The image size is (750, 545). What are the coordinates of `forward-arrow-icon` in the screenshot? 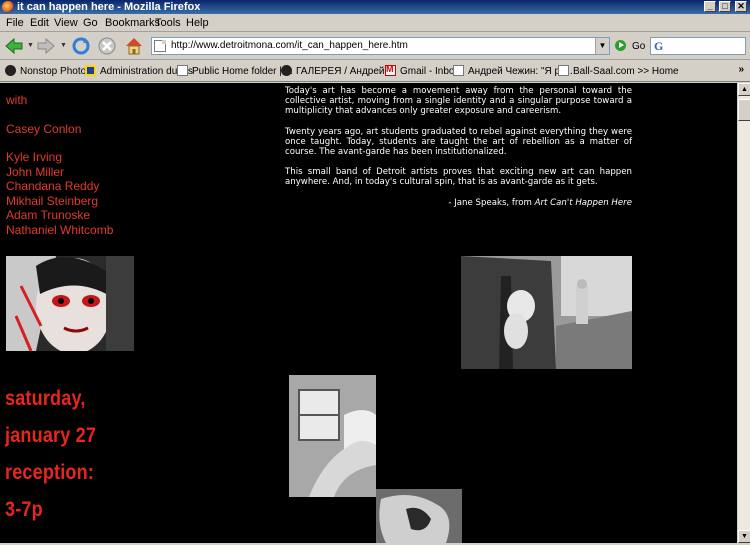 It's located at (46, 46).